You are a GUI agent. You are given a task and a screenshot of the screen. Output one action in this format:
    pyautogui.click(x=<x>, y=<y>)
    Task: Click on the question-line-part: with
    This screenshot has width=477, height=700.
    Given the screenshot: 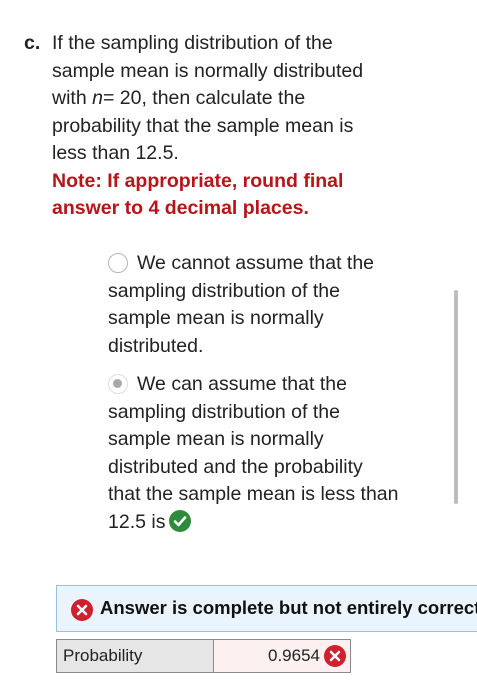 What is the action you would take?
    pyautogui.click(x=69, y=98)
    